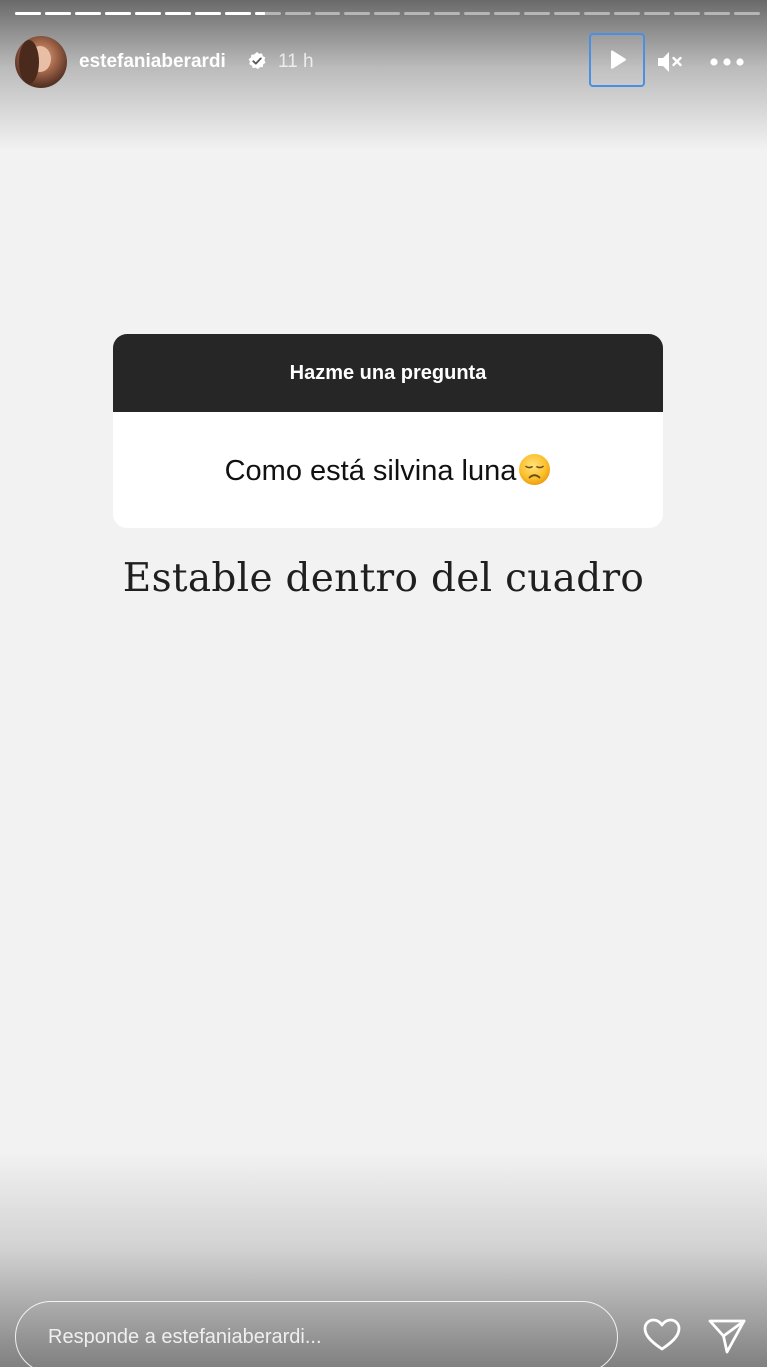 The height and width of the screenshot is (1367, 767). I want to click on more-options-button, so click(727, 62).